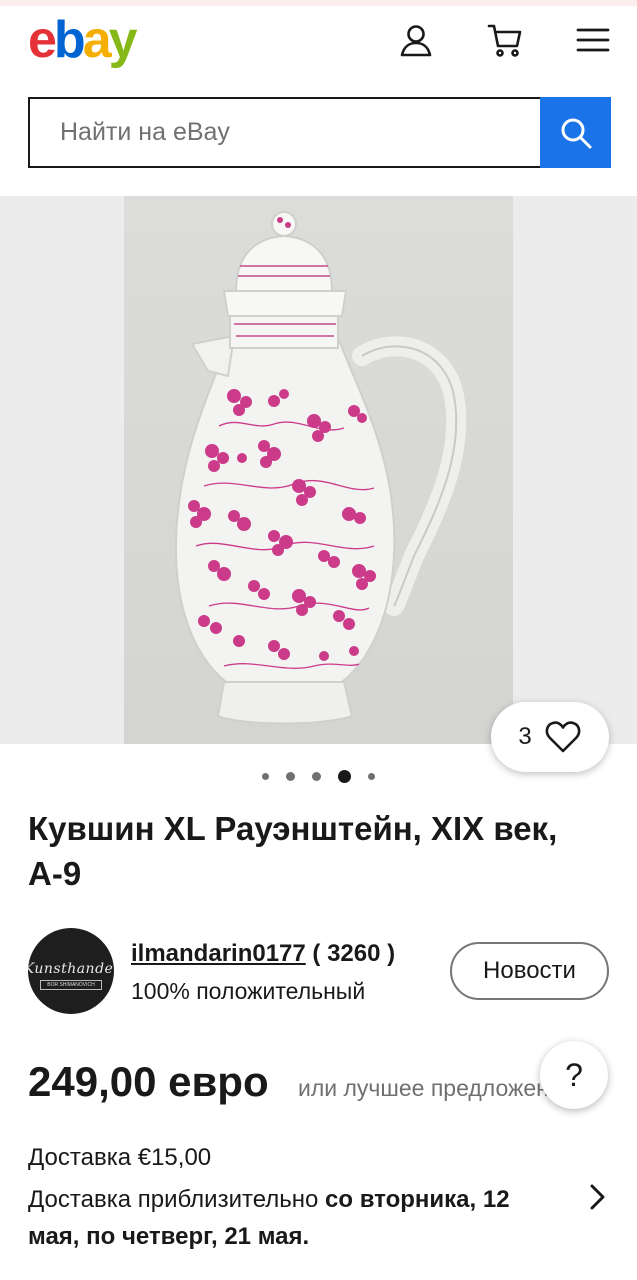 This screenshot has width=637, height=1280. I want to click on search-button, so click(575, 132).